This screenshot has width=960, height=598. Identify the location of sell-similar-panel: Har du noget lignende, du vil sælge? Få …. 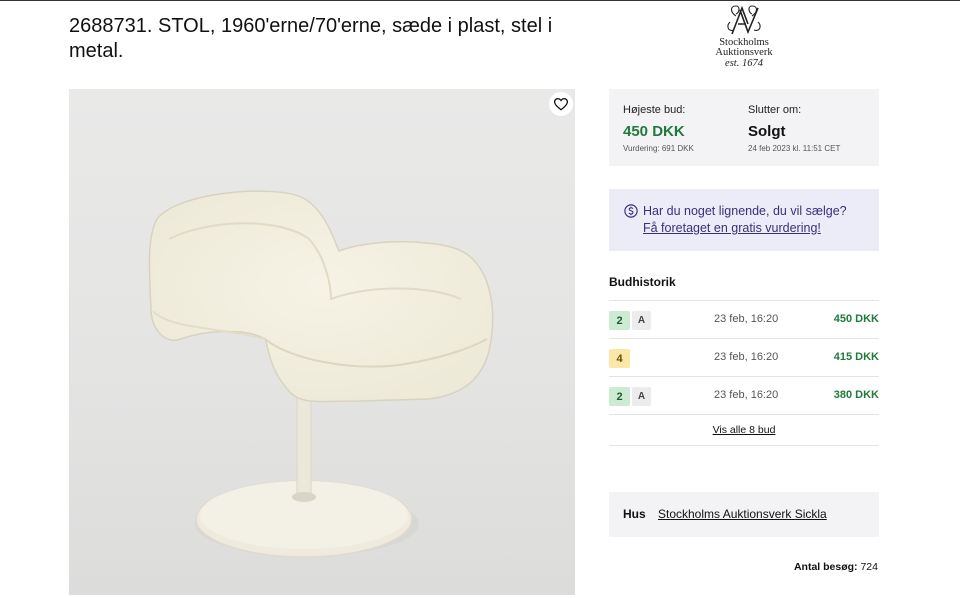
(744, 220).